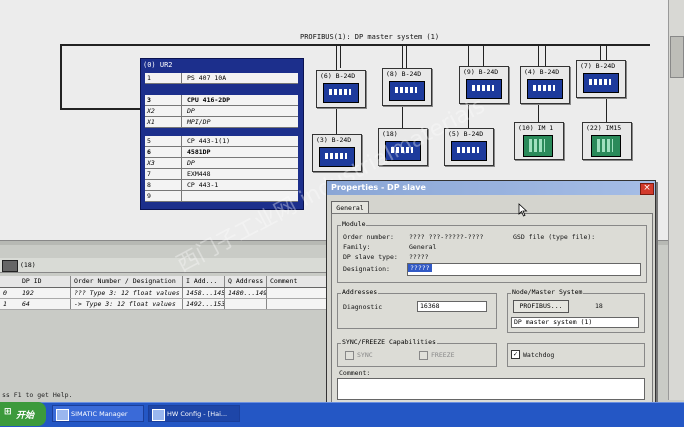 The image size is (684, 427). I want to click on rack-row: 6 4581DP, so click(221, 152).